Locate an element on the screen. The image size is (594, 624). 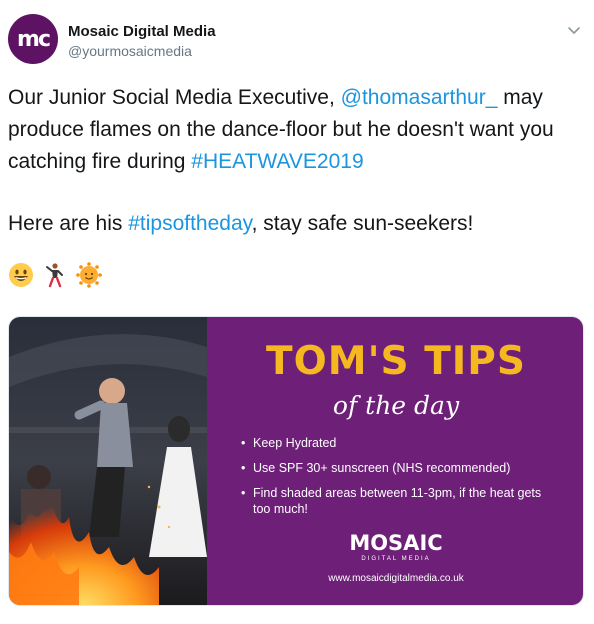
avatar: mc is located at coordinates (33, 39).